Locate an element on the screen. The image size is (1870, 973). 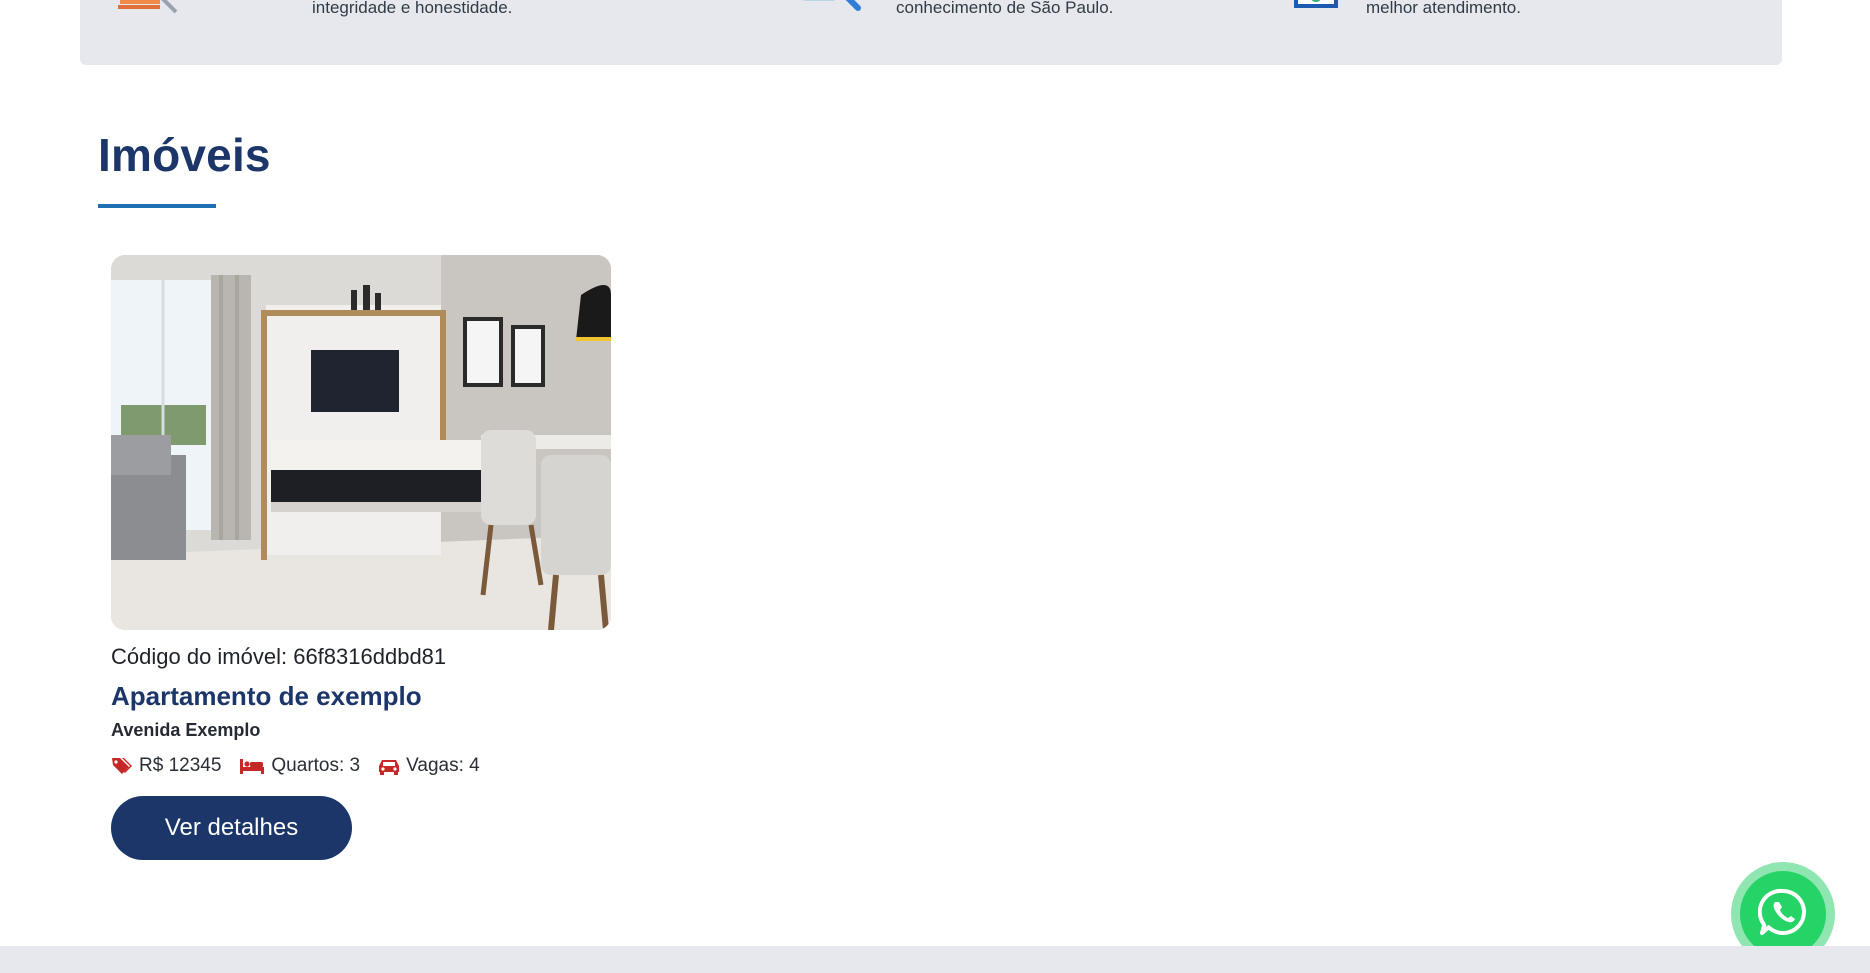
bed-icon is located at coordinates (252, 766).